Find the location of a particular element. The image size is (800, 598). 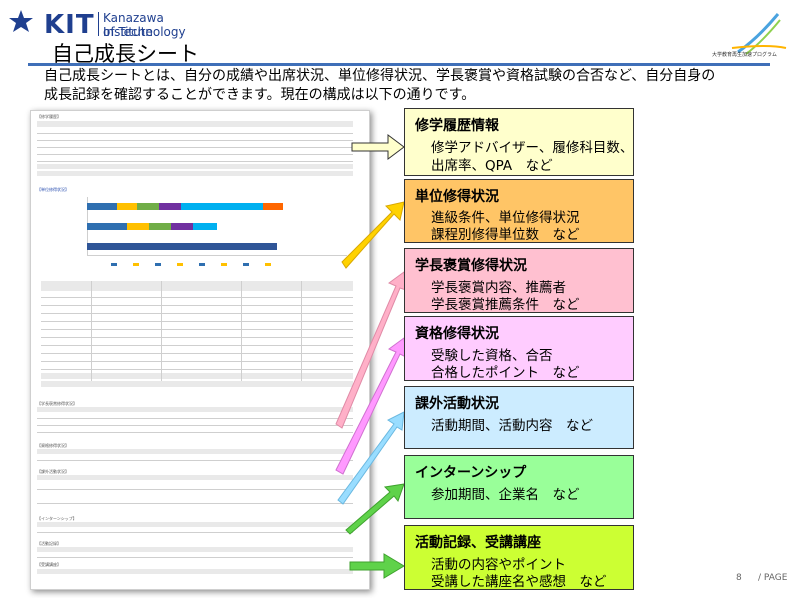

callout-title: 単位修得状況 is located at coordinates (457, 197).